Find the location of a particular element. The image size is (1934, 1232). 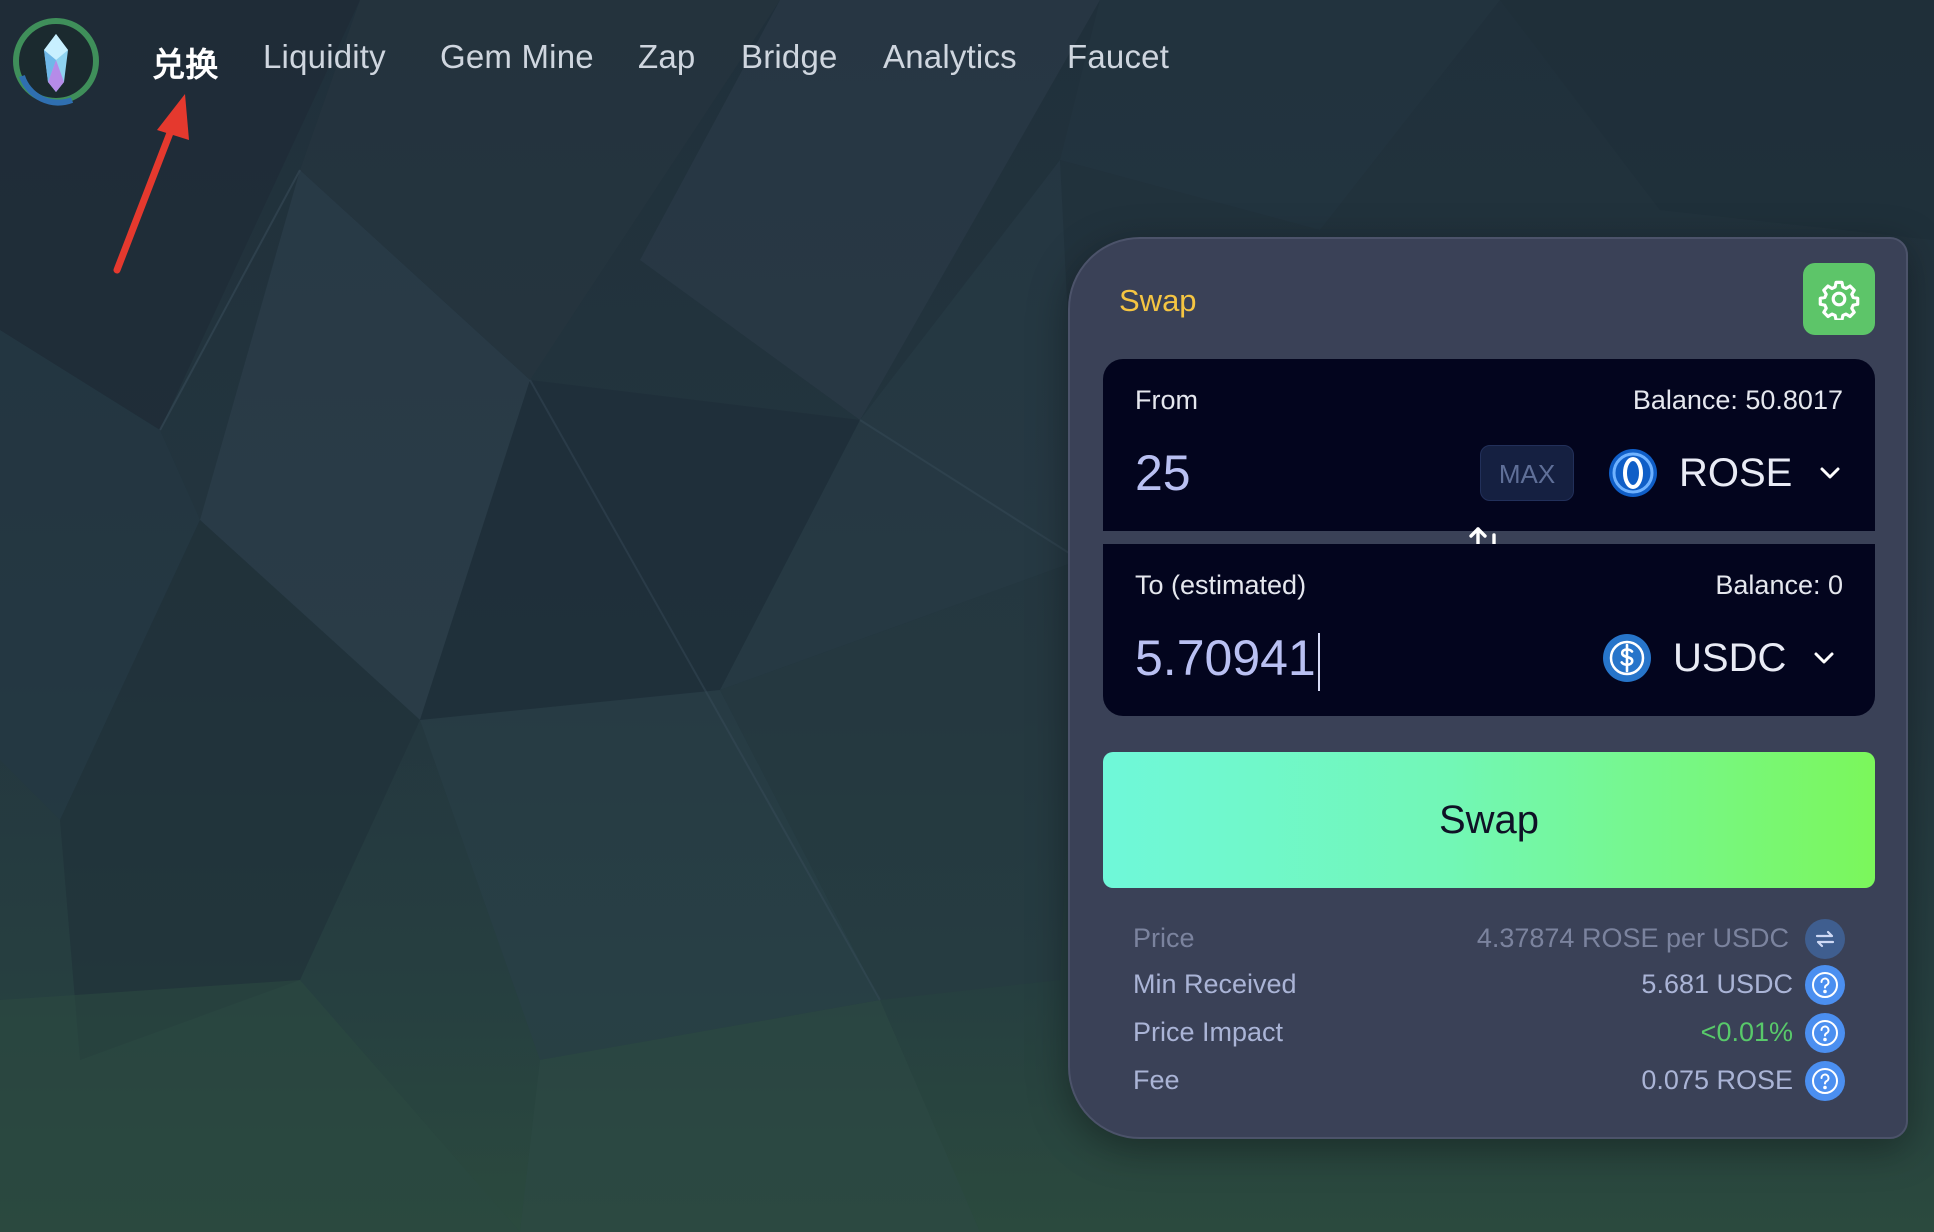

fee-label: Fee is located at coordinates (1156, 1080).